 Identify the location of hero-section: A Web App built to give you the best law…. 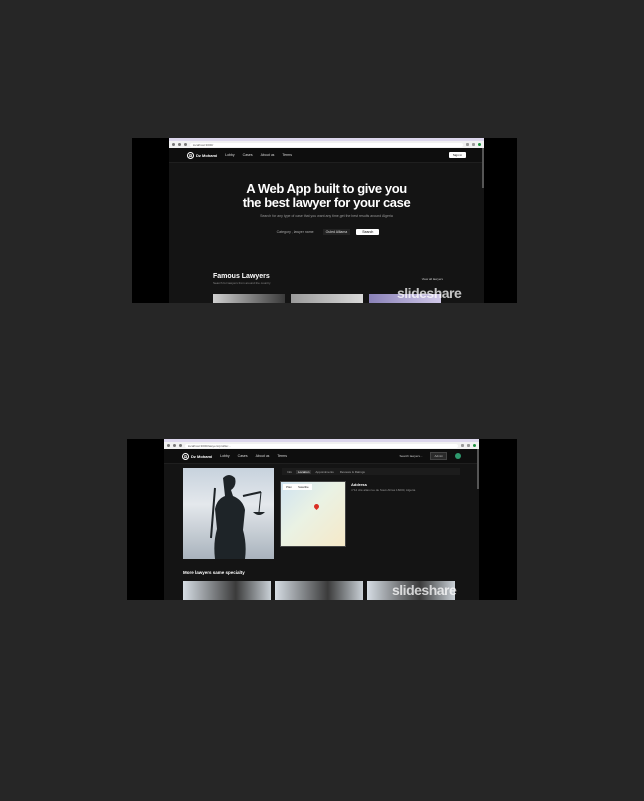
(326, 199).